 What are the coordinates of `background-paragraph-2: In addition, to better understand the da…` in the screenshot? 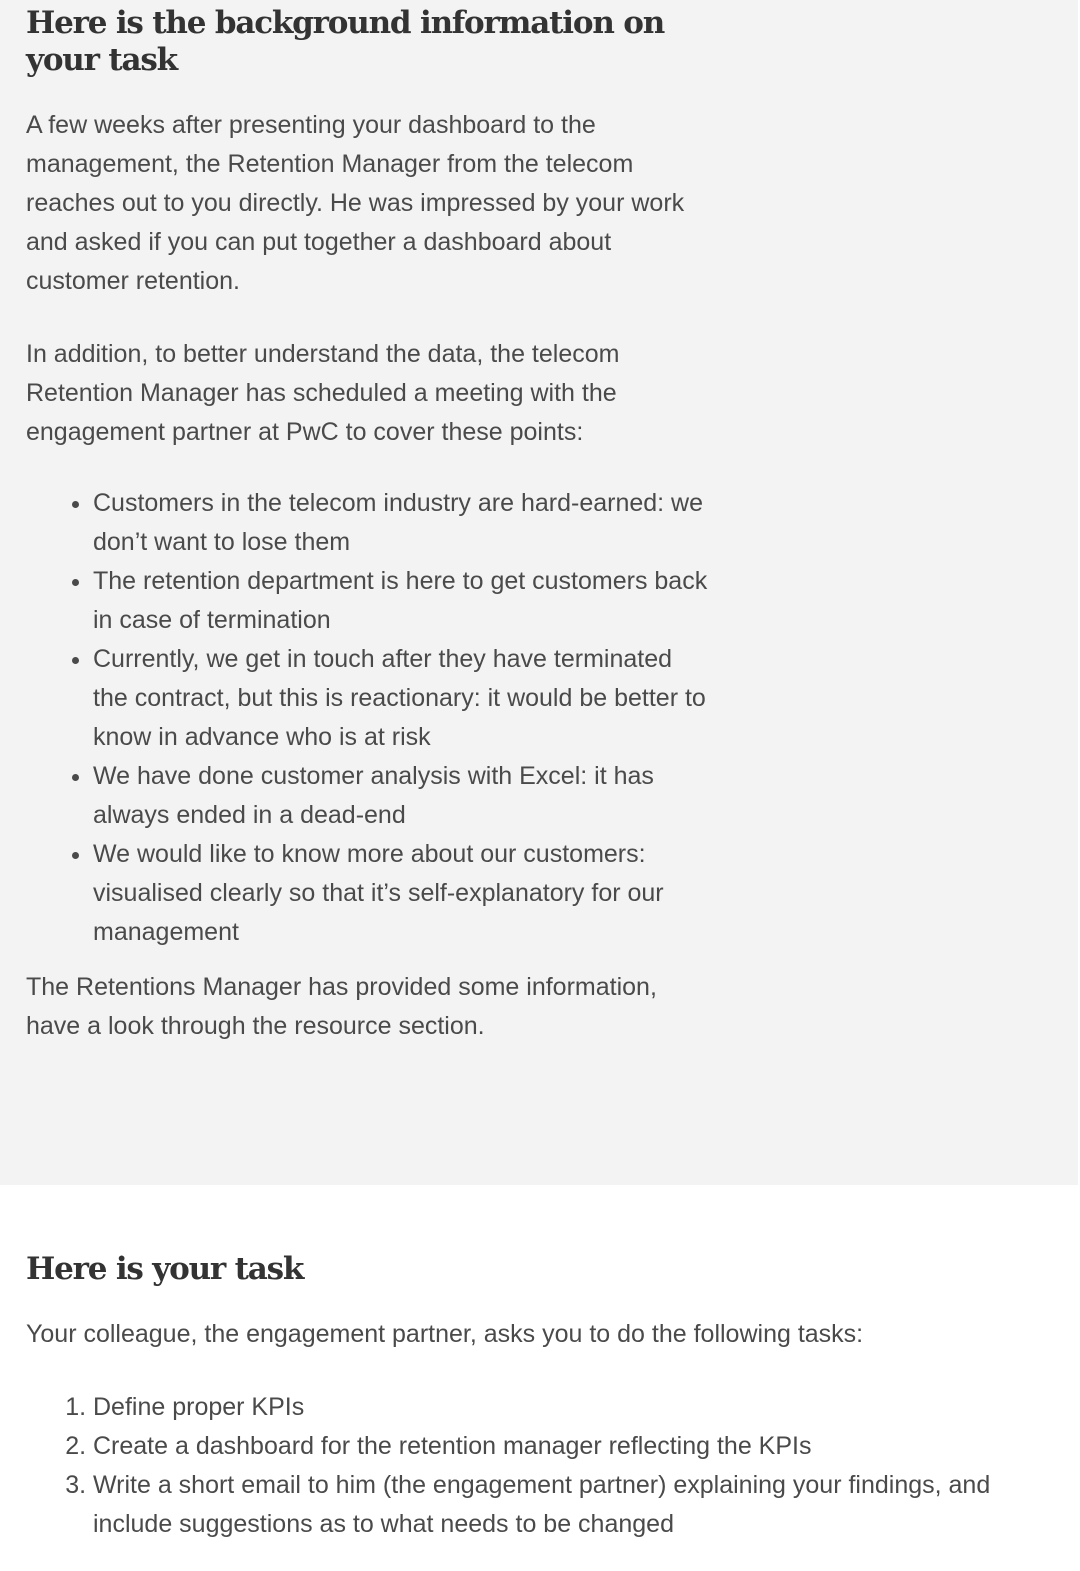 It's located at (323, 393).